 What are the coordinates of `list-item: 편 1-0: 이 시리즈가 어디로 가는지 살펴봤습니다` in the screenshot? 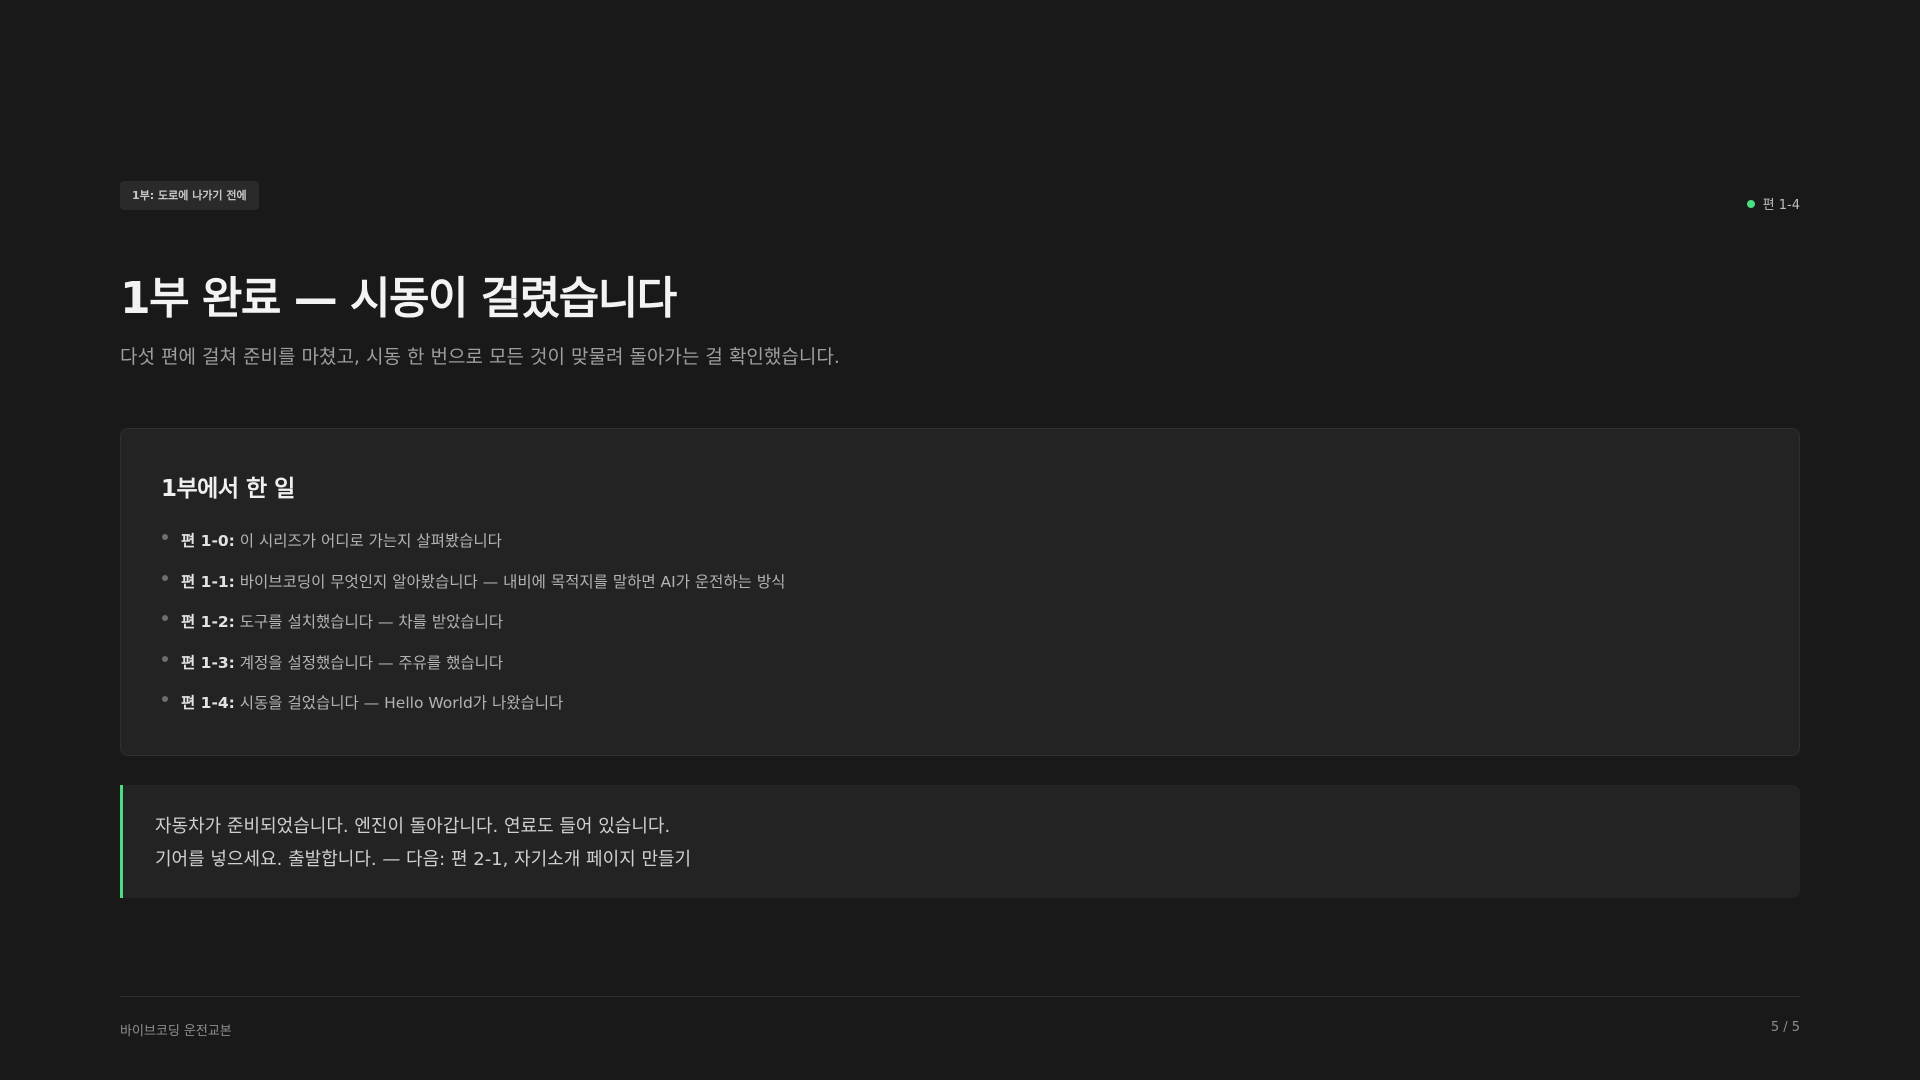 It's located at (960, 541).